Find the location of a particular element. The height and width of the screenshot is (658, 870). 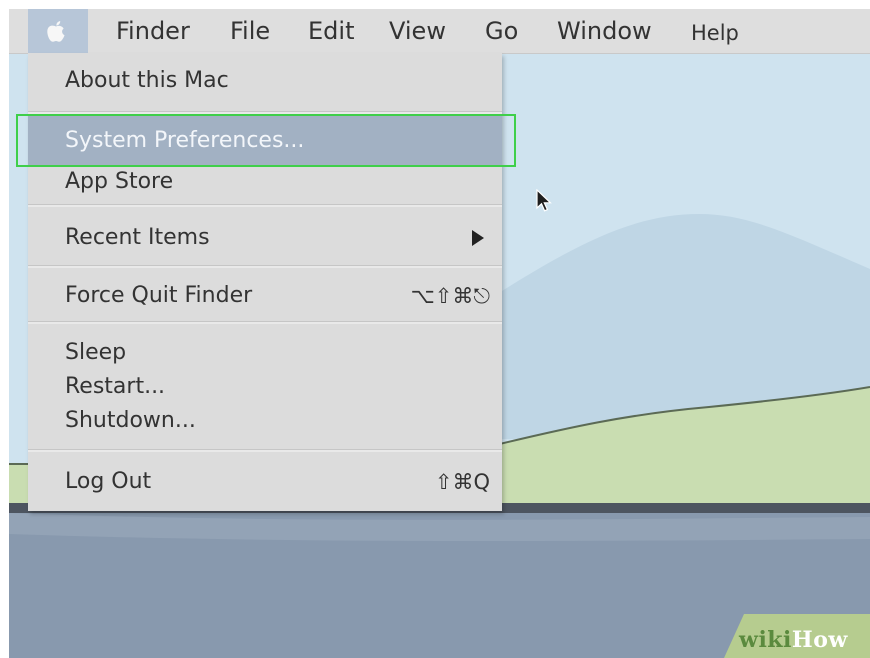

wikihow-watermark: wikiHow is located at coordinates (793, 640).